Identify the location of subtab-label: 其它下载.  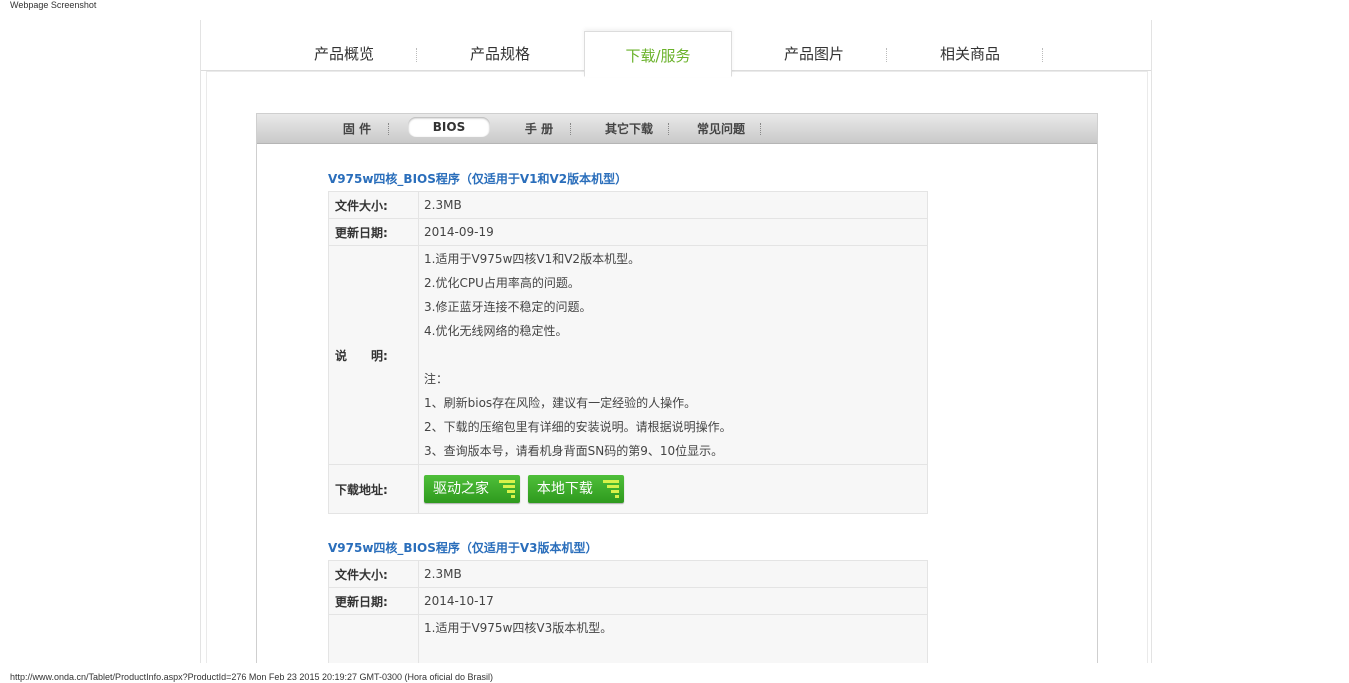
(628, 129).